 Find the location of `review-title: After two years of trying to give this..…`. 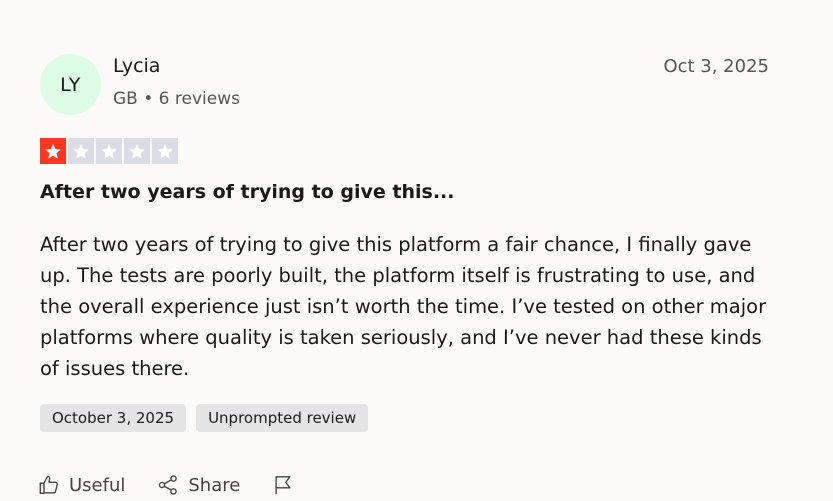

review-title: After two years of trying to give this..… is located at coordinates (247, 192).